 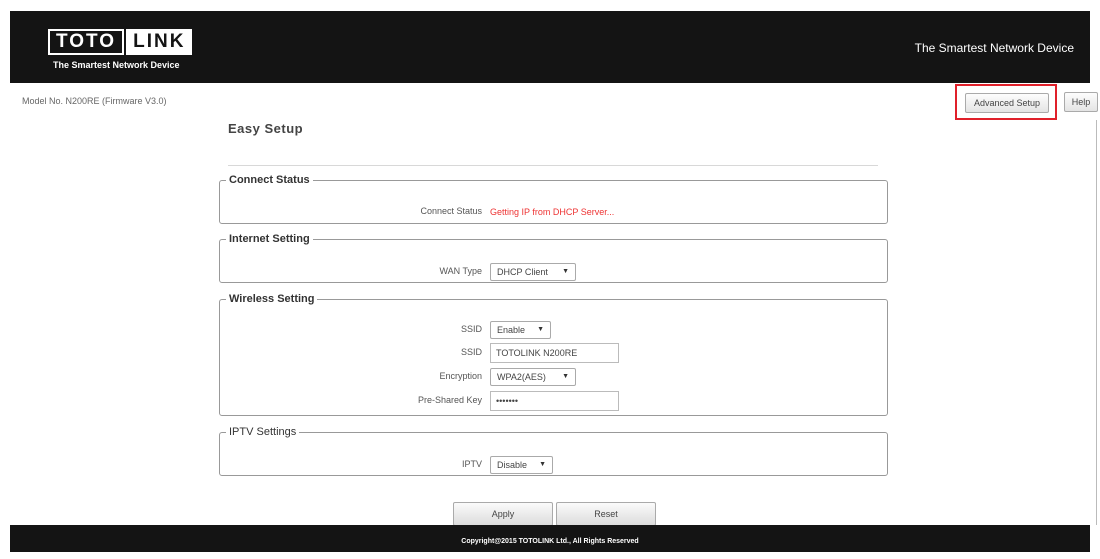 I want to click on wireless-setting-legend: Wireless Setting, so click(x=272, y=299).